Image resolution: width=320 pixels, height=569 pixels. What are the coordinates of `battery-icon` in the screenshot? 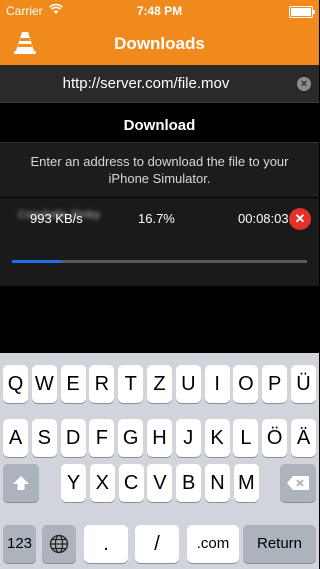 It's located at (302, 12).